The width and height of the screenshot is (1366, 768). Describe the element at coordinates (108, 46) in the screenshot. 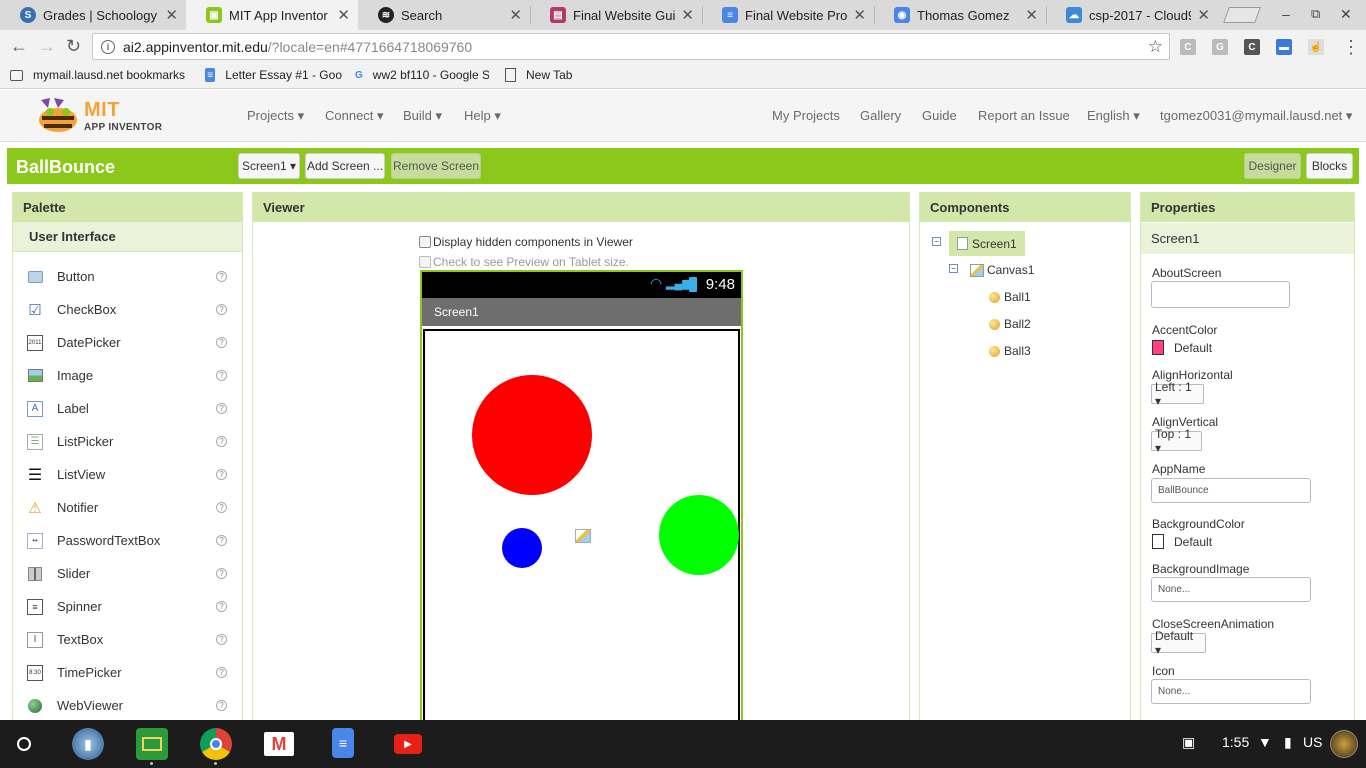

I see `info-icon: i` at that location.